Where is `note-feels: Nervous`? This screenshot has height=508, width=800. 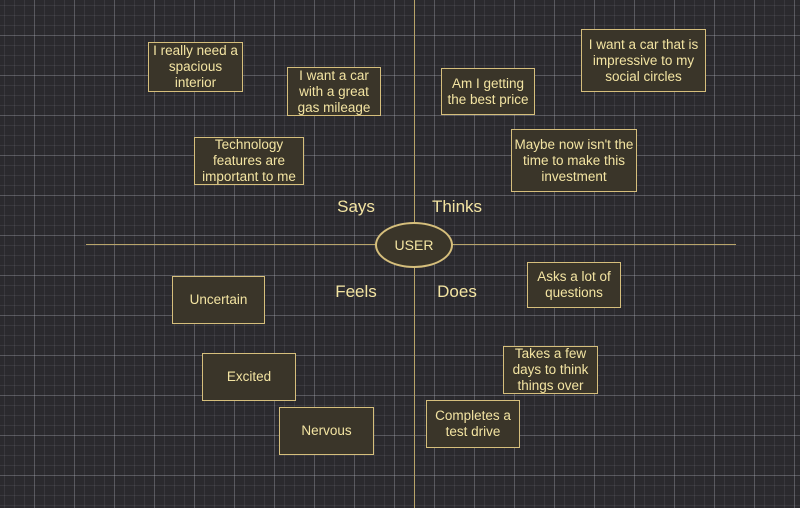 note-feels: Nervous is located at coordinates (326, 431).